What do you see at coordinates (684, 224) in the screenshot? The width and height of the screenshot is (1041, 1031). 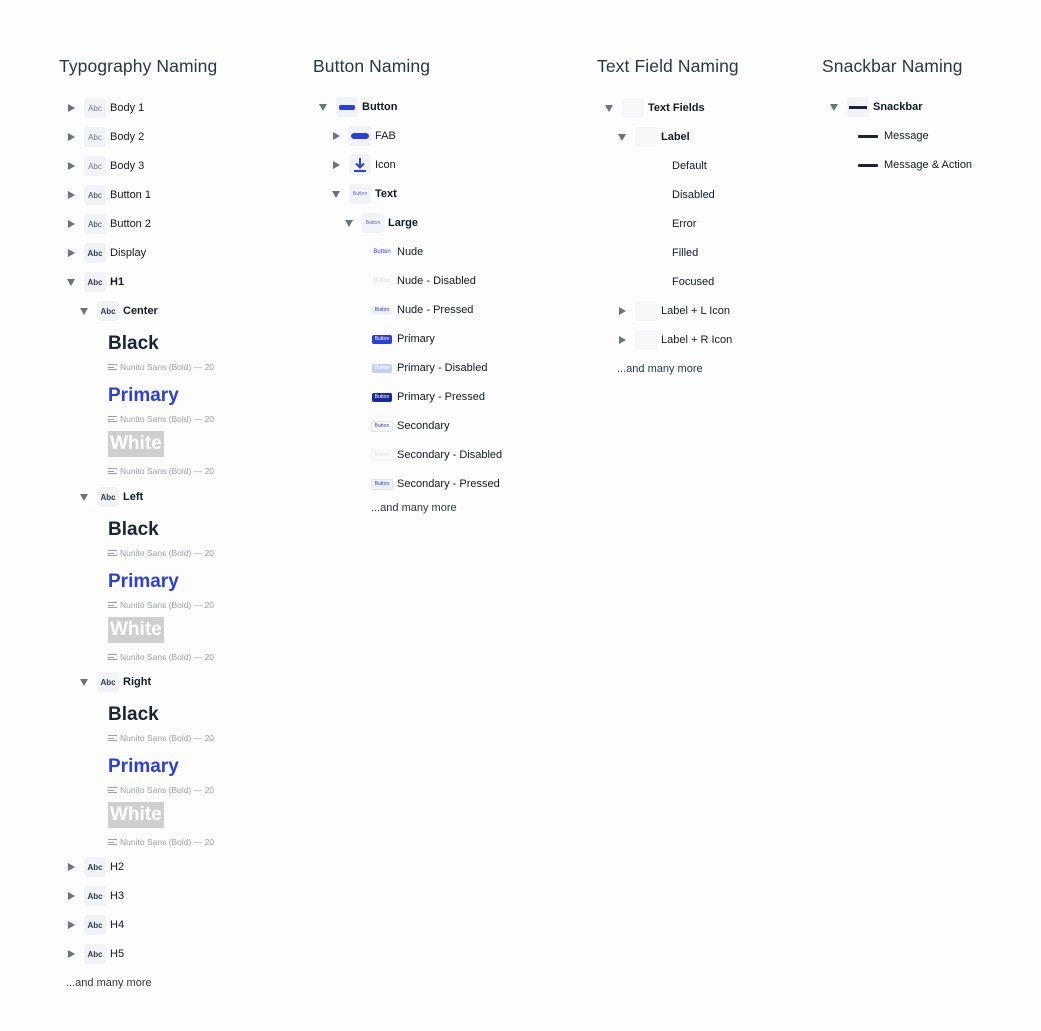 I see `tree-item-error: Error` at bounding box center [684, 224].